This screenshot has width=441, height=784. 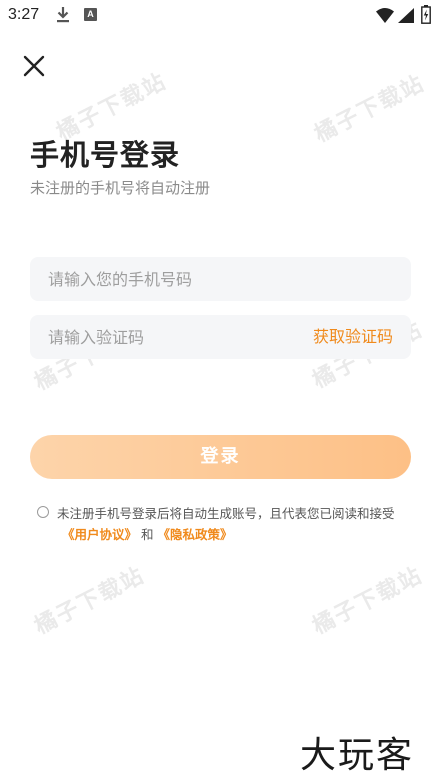 I want to click on close-icon, so click(x=34, y=66).